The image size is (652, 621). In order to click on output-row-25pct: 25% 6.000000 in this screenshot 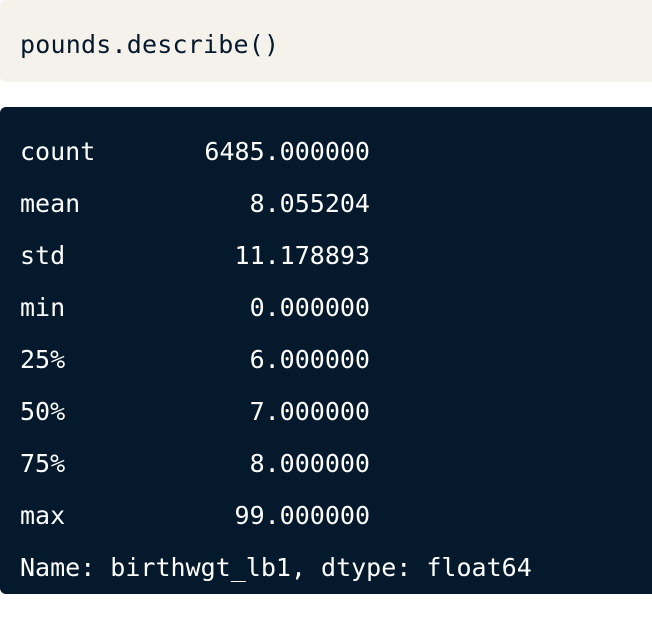, I will do `click(330, 371)`.